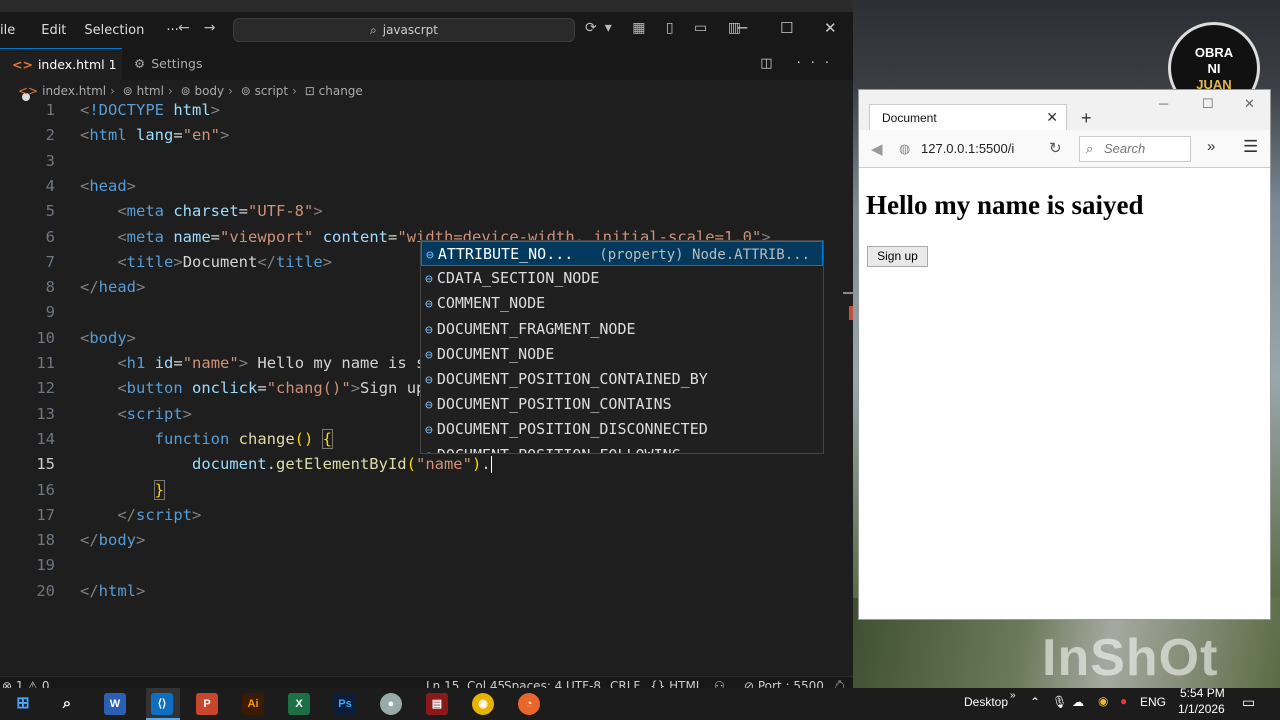  Describe the element at coordinates (23, 704) in the screenshot. I see `windows-start-icon: ⊞` at that location.